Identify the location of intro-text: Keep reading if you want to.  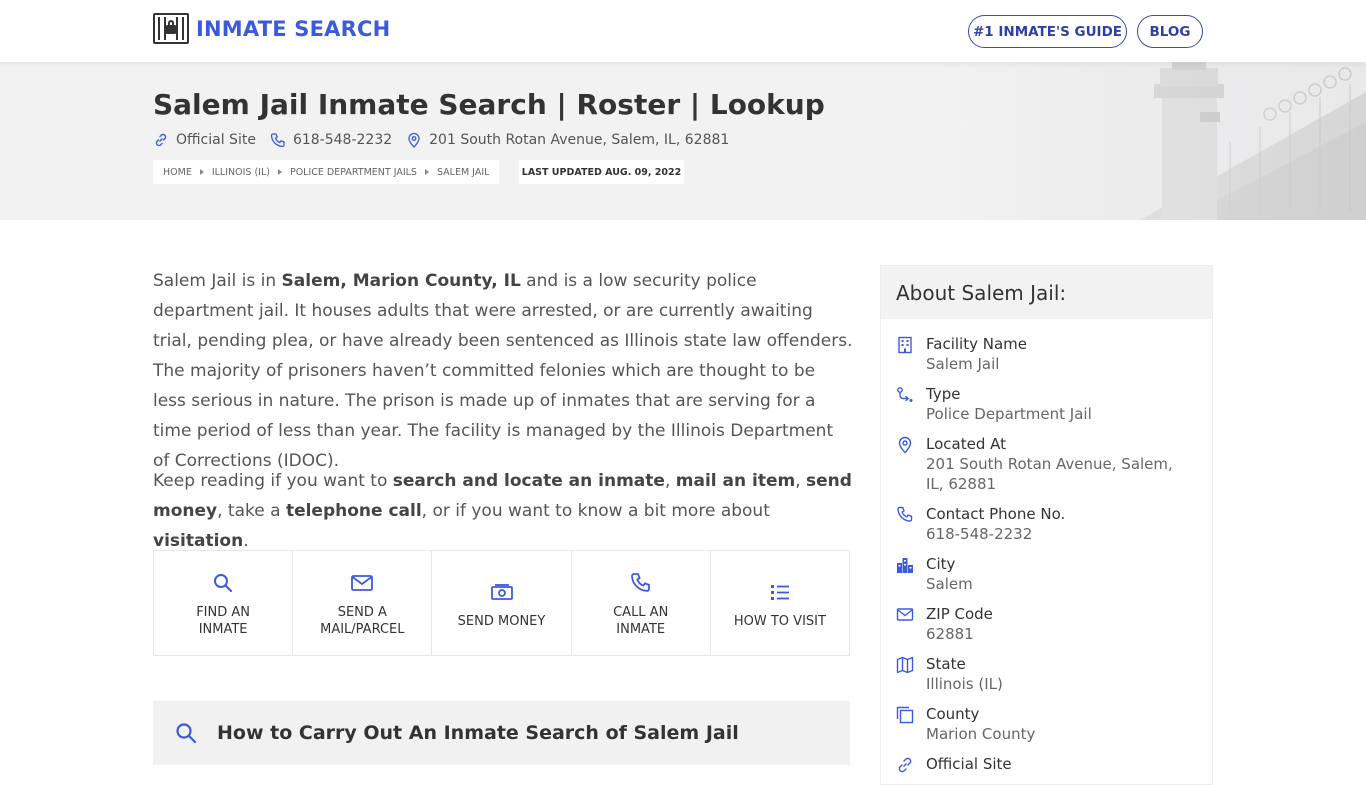
(273, 481).